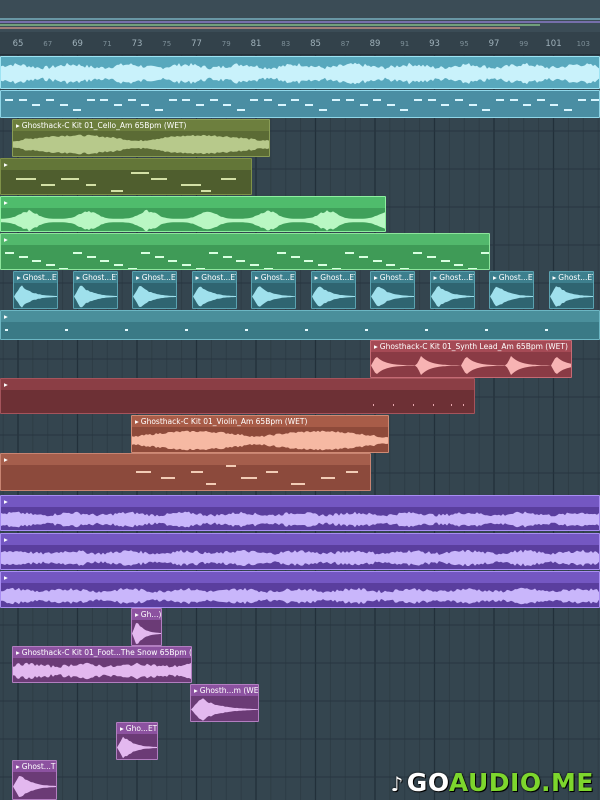  Describe the element at coordinates (141, 125) in the screenshot. I see `clip-header: ▸ Ghosthack-C Kit 01_Cello_Am 65Bpm (WET)` at that location.